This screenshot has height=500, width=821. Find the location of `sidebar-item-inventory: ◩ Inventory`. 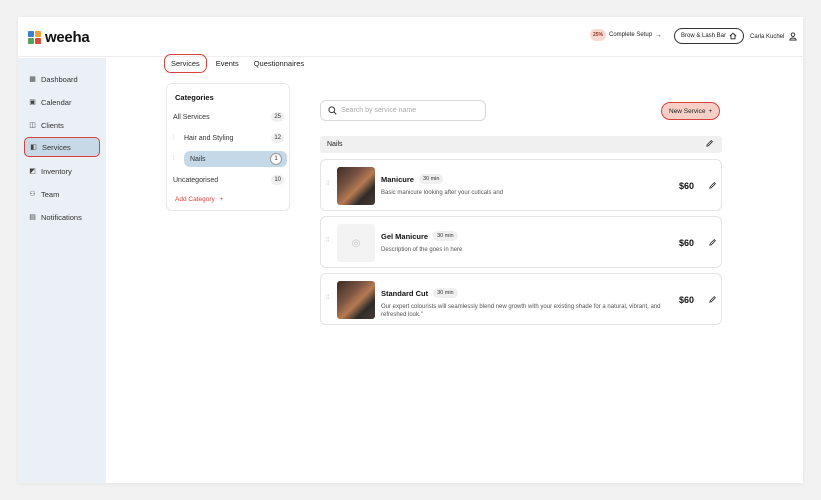

sidebar-item-inventory: ◩ Inventory is located at coordinates (62, 171).